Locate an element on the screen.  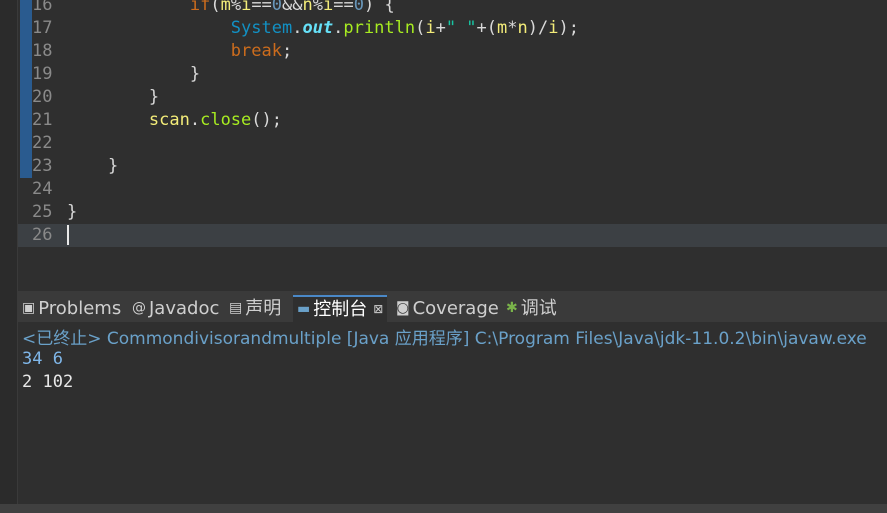
code-token: +( is located at coordinates (487, 28).